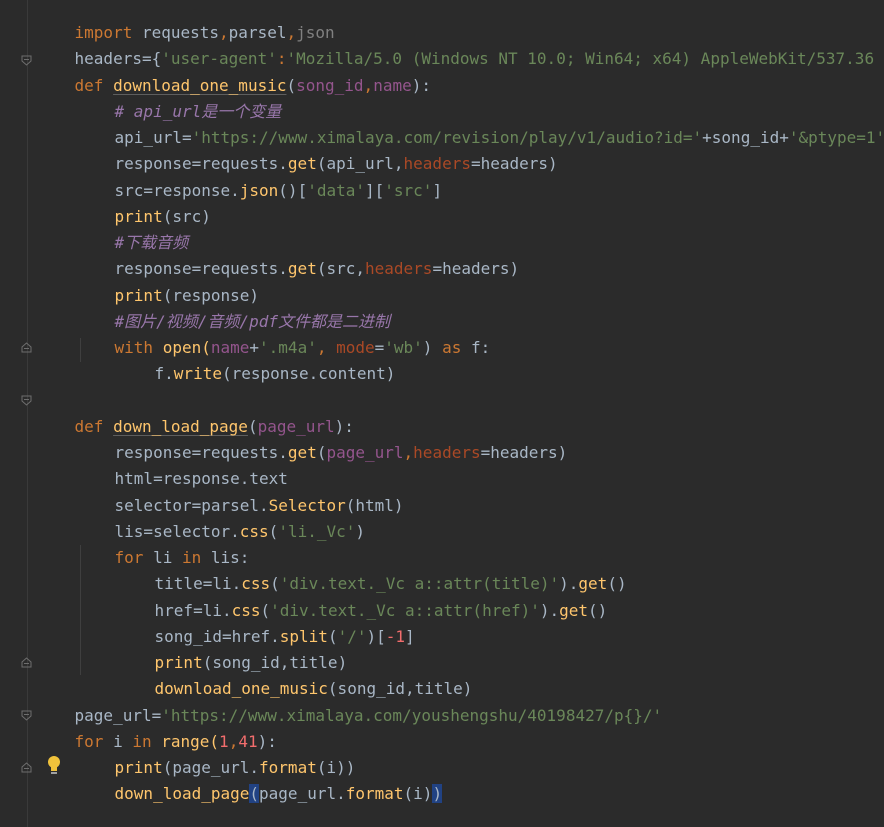 This screenshot has height=827, width=884. Describe the element at coordinates (549, 610) in the screenshot. I see `punct: ).` at that location.